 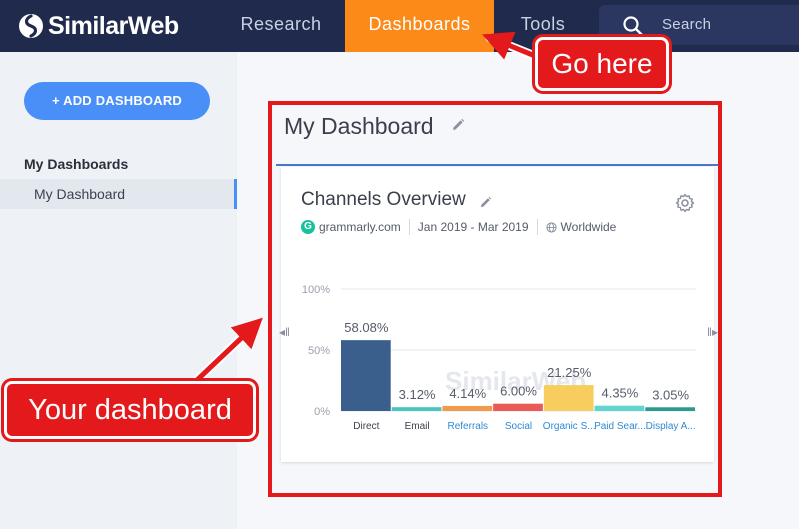 I want to click on go-here-callout: Go here, so click(x=602, y=64).